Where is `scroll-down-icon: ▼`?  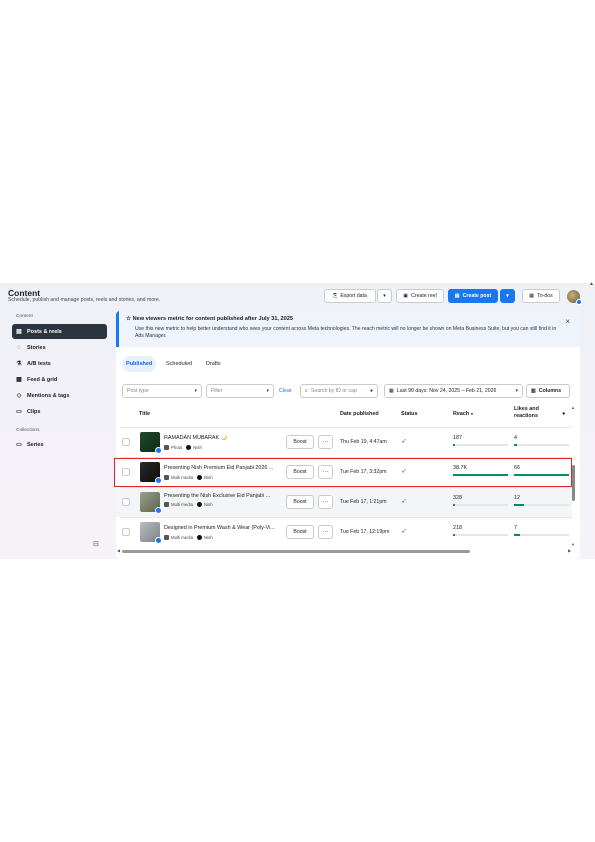
scroll-down-icon: ▼ is located at coordinates (573, 544).